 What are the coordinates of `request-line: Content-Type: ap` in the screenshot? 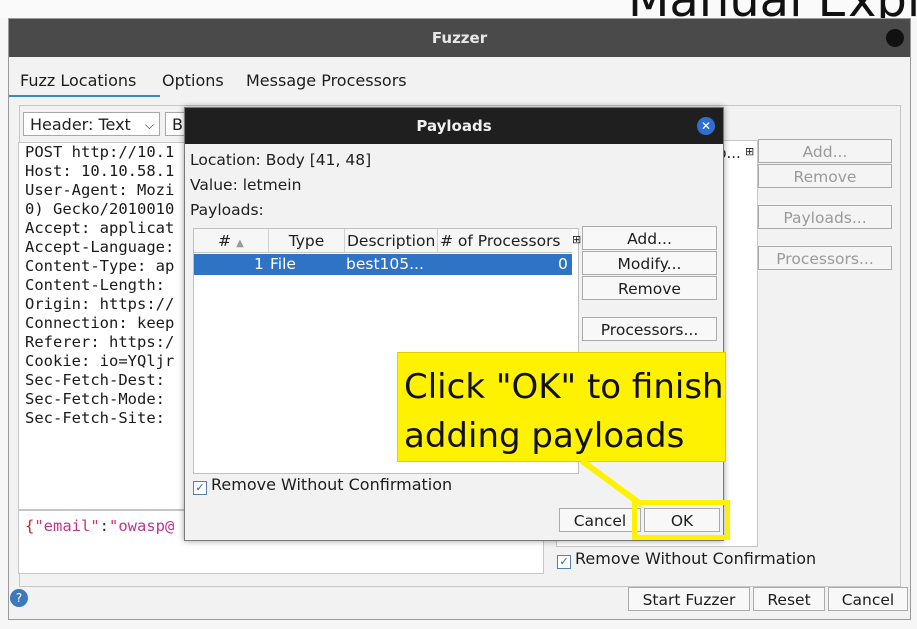 It's located at (100, 266).